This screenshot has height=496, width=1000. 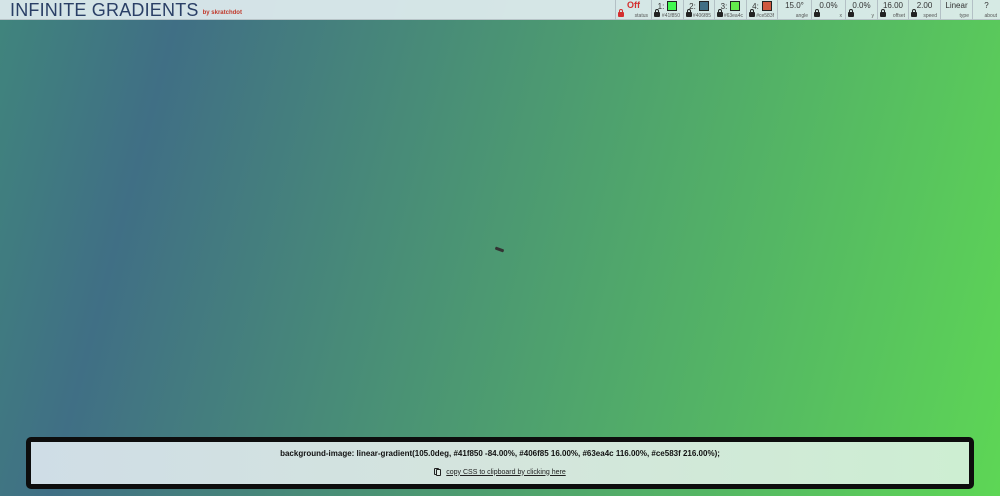 What do you see at coordinates (735, 6) in the screenshot?
I see `color-3-swatch` at bounding box center [735, 6].